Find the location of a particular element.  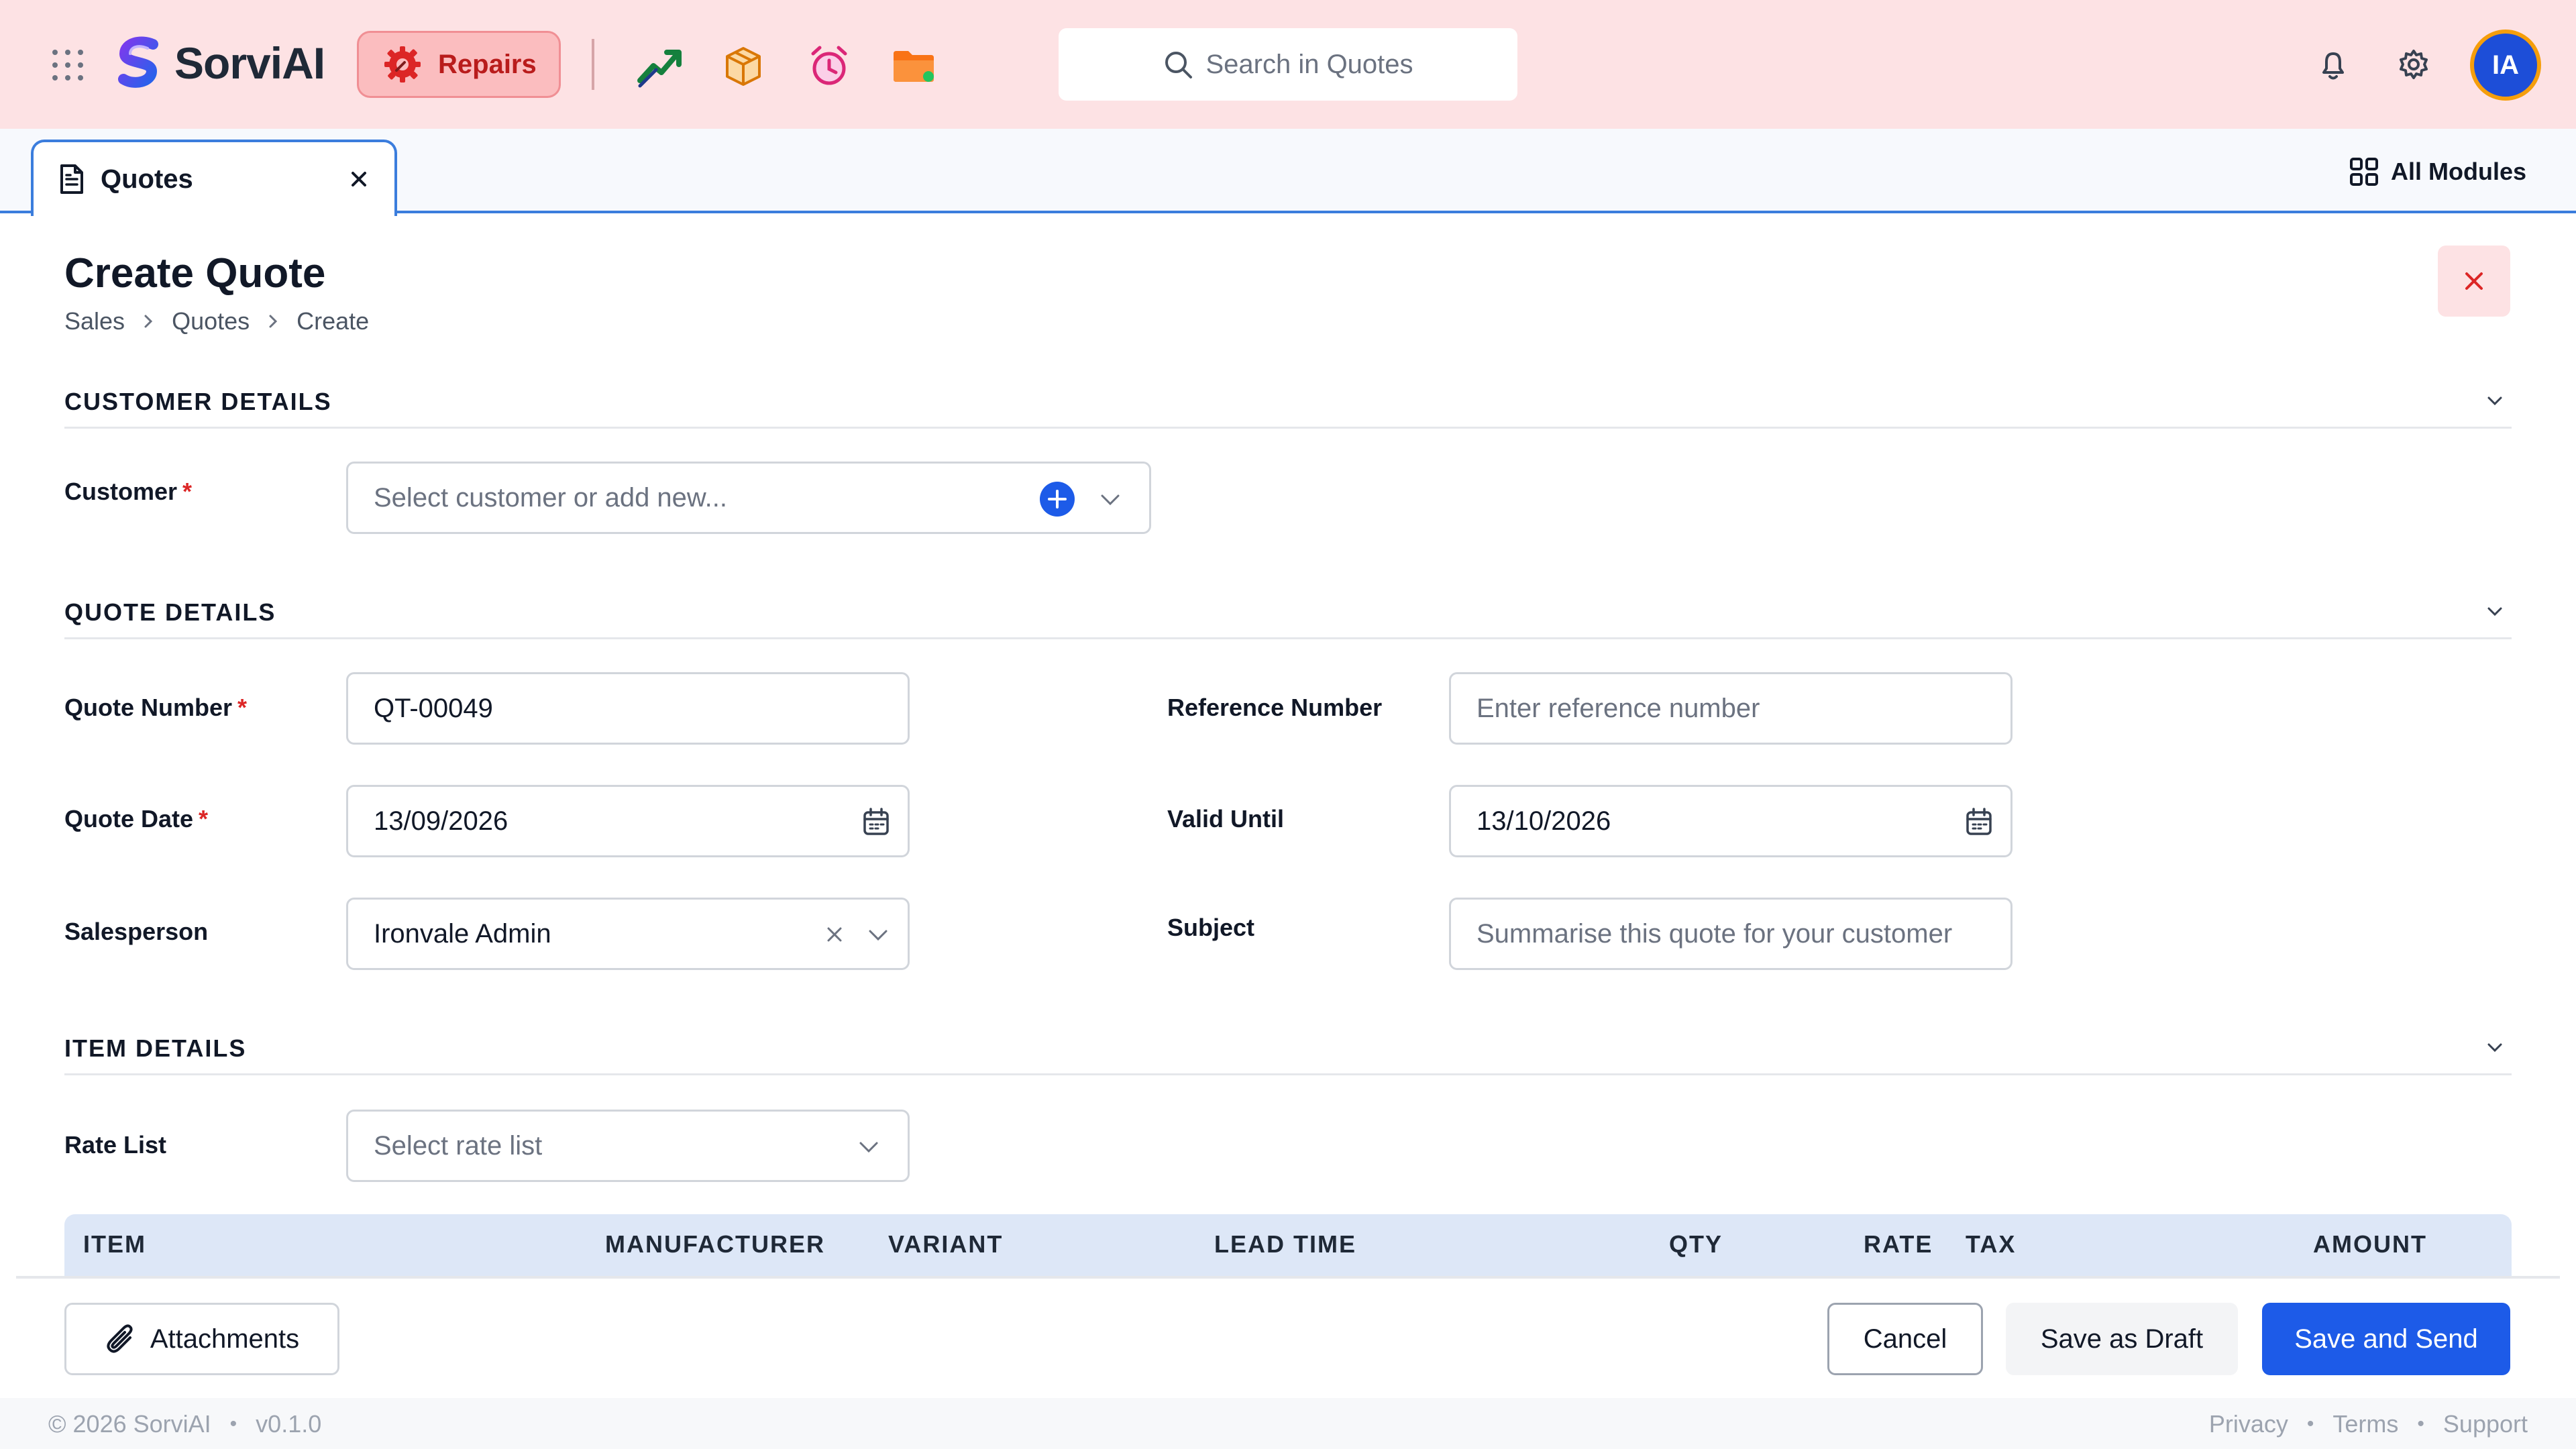

tab-label: Quotes is located at coordinates (147, 179).